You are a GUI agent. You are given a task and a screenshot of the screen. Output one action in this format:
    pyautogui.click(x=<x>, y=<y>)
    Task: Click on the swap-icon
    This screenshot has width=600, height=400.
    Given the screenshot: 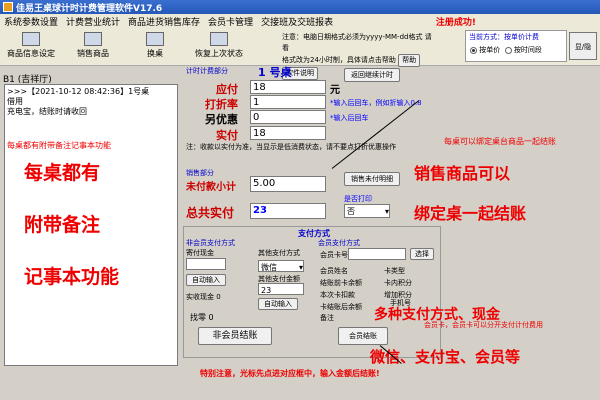 What is the action you would take?
    pyautogui.click(x=155, y=39)
    